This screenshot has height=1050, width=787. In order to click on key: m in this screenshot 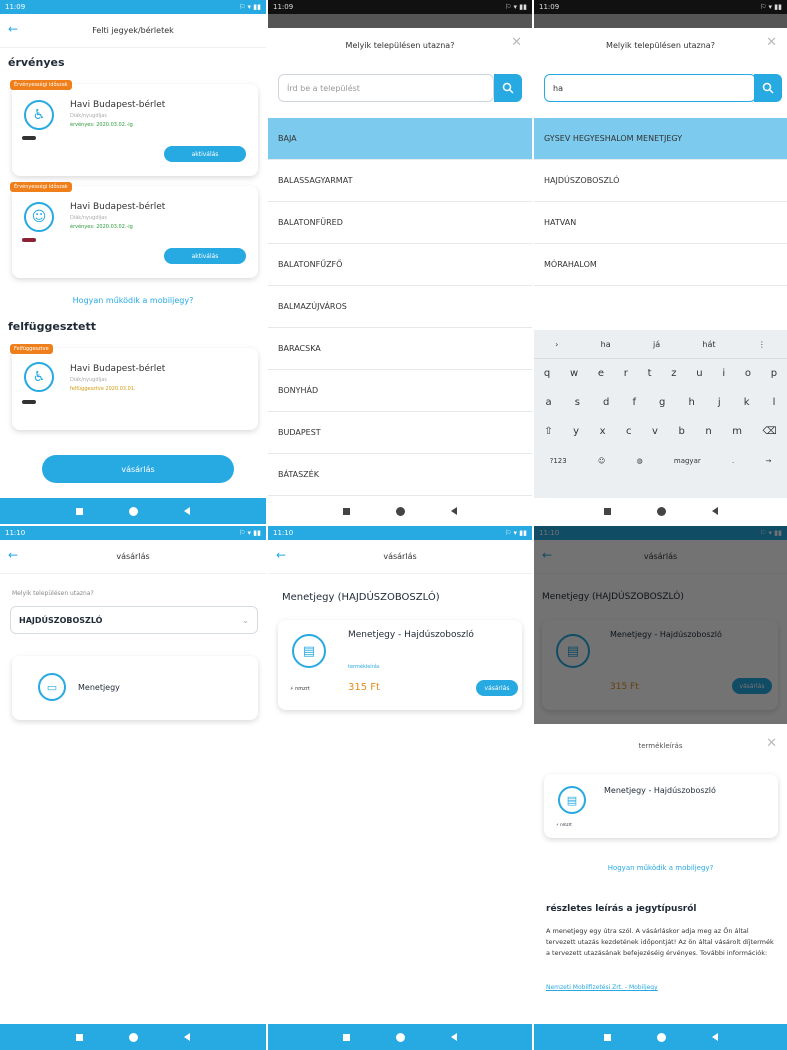, I will do `click(737, 431)`.